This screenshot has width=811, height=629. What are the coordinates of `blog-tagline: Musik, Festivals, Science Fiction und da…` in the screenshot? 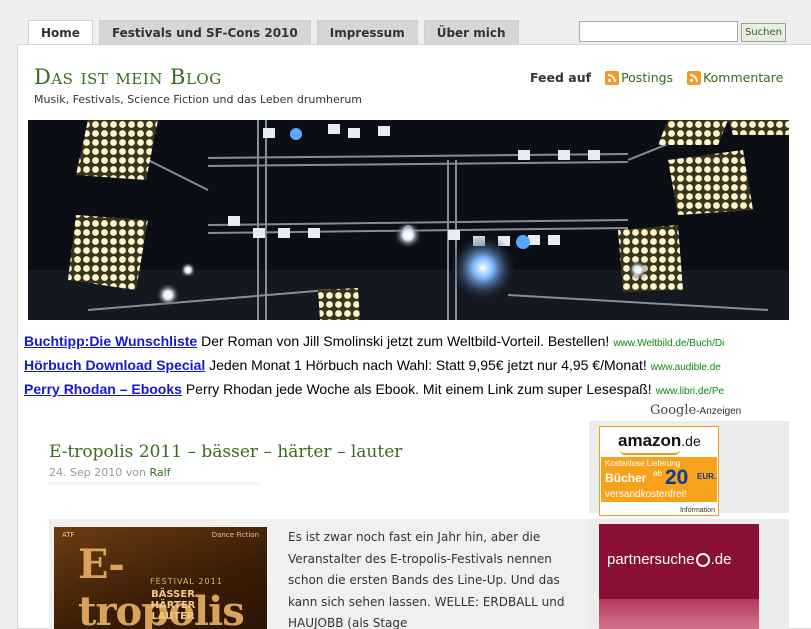 It's located at (198, 99).